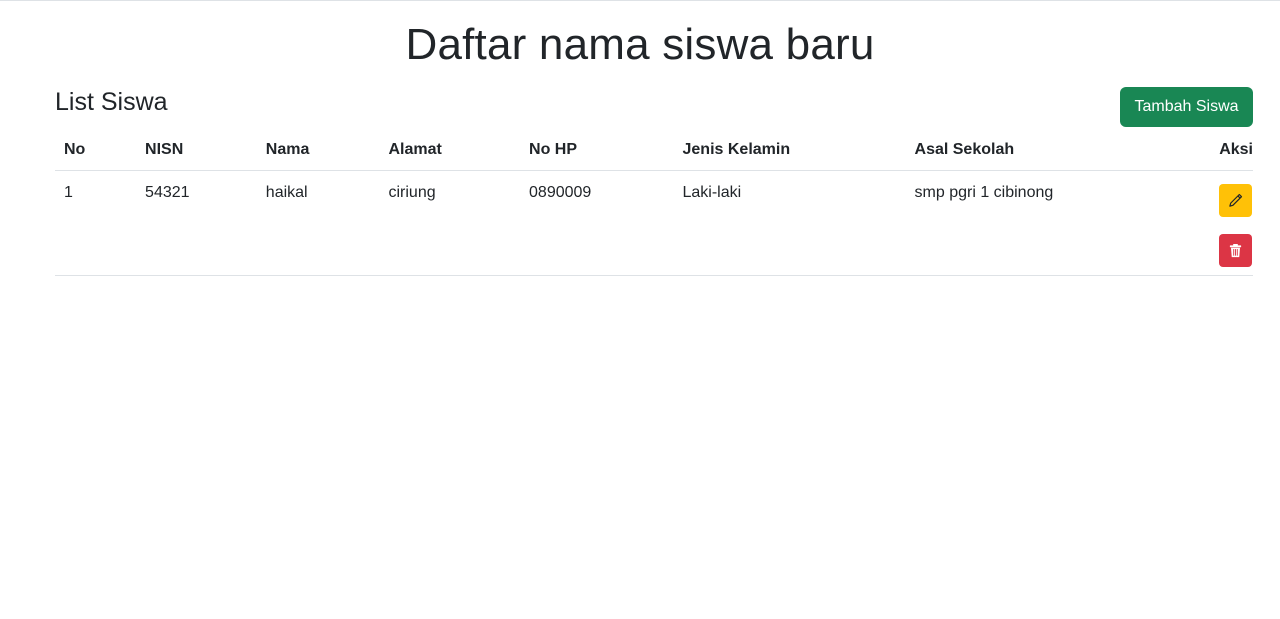  Describe the element at coordinates (1186, 107) in the screenshot. I see `add-student-button: Tambah Siswa` at that location.